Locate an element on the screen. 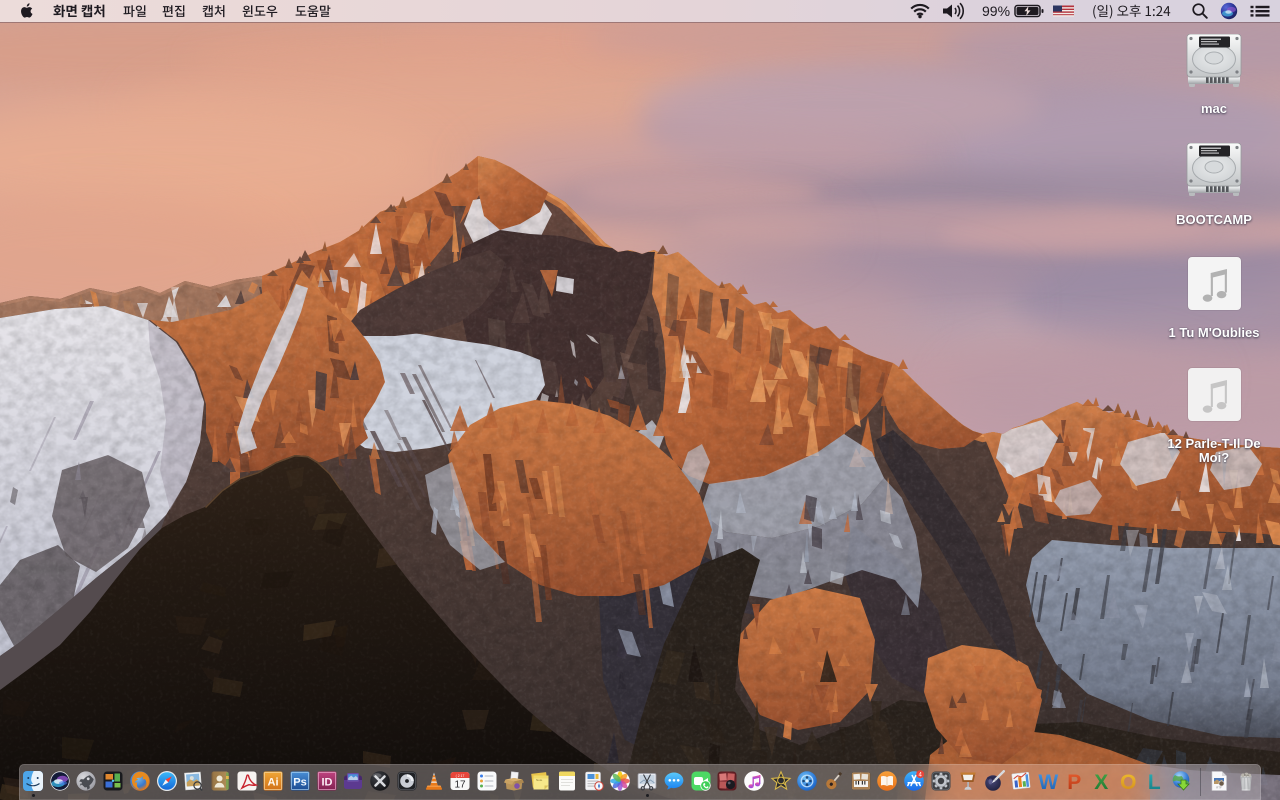 Image resolution: width=1280 pixels, height=800 pixels. svg-text: ( 2 17 is located at coordinates (460, 776).